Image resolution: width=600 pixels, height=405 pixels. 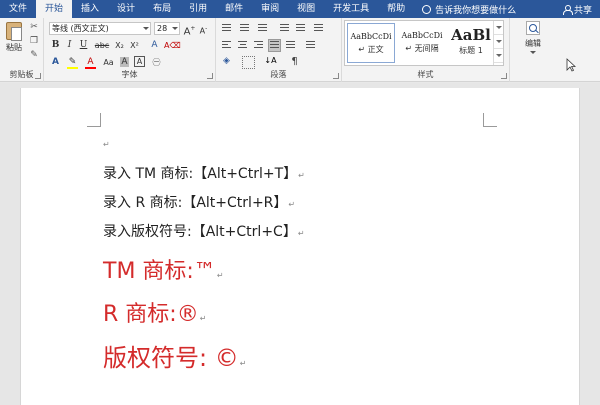 I want to click on sort-button: ↓A, so click(x=270, y=62).